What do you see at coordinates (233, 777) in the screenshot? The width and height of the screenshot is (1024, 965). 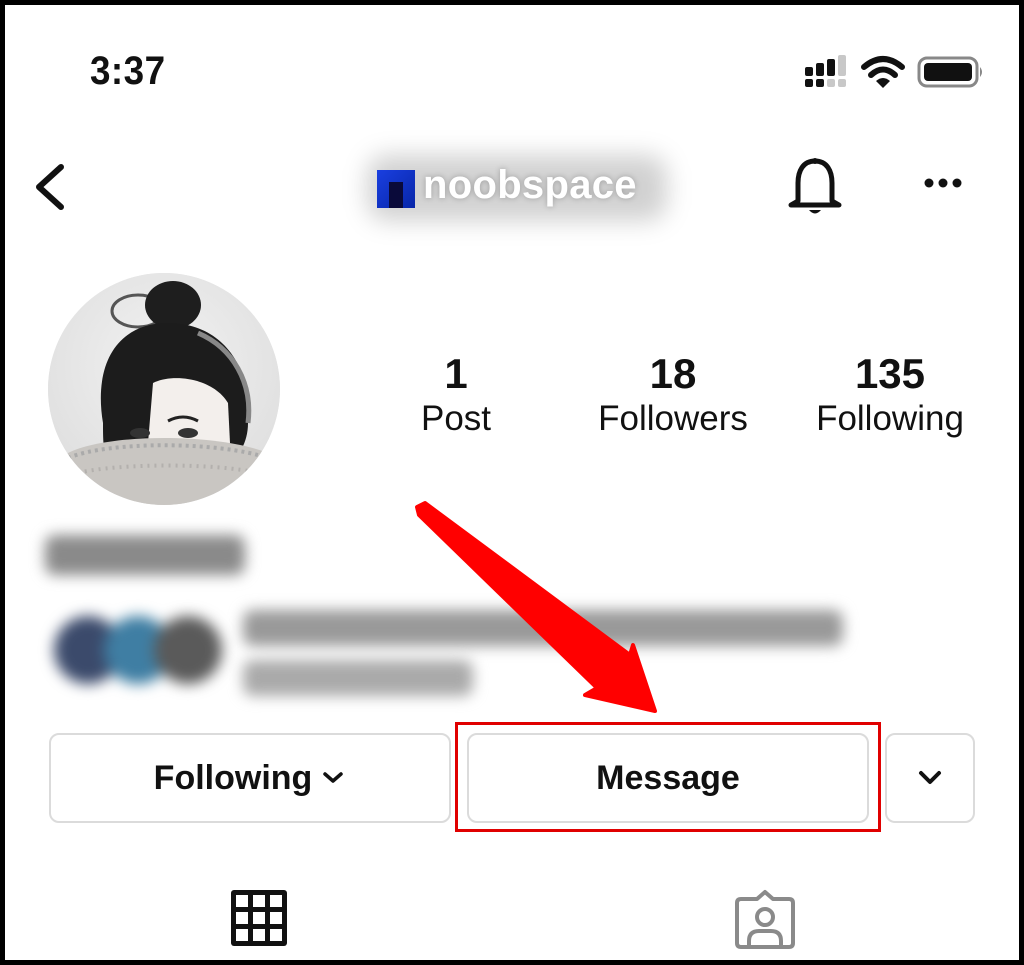 I see `following-button-label: Following` at bounding box center [233, 777].